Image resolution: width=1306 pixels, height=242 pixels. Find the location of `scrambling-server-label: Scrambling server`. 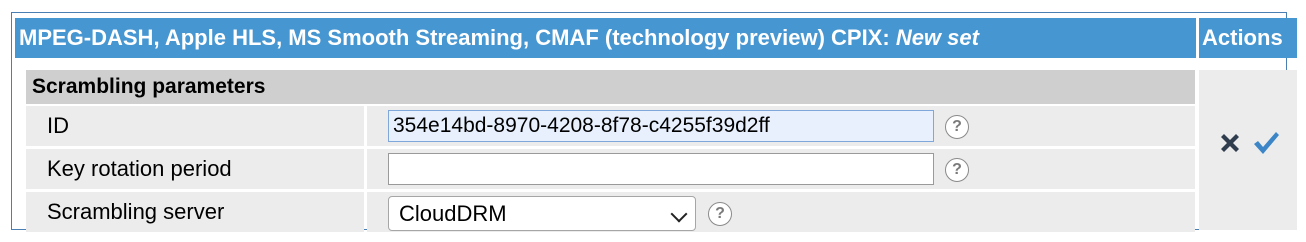

scrambling-server-label: Scrambling server is located at coordinates (195, 212).